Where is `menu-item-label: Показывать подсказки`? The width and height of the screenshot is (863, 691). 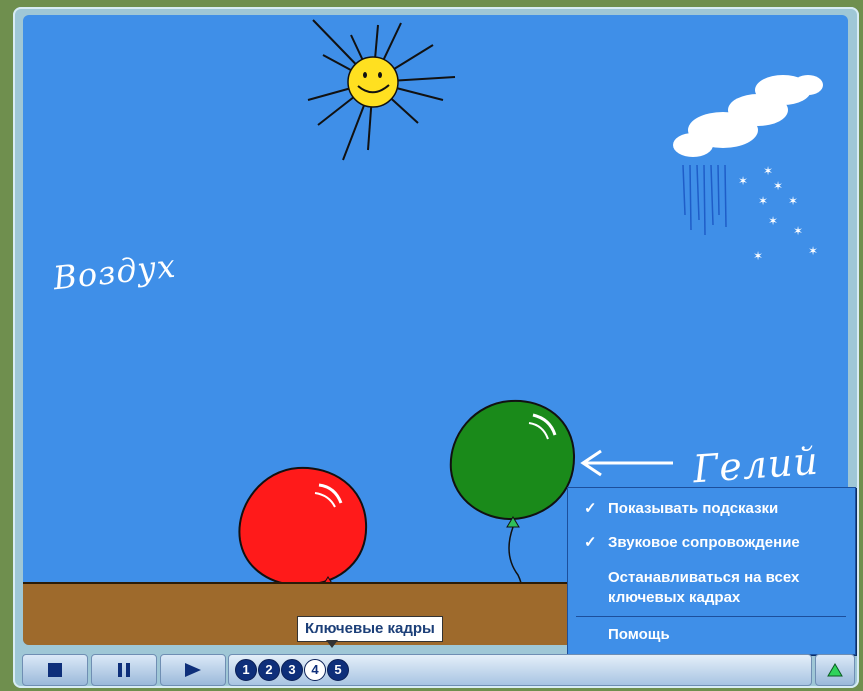 menu-item-label: Показывать подсказки is located at coordinates (693, 508).